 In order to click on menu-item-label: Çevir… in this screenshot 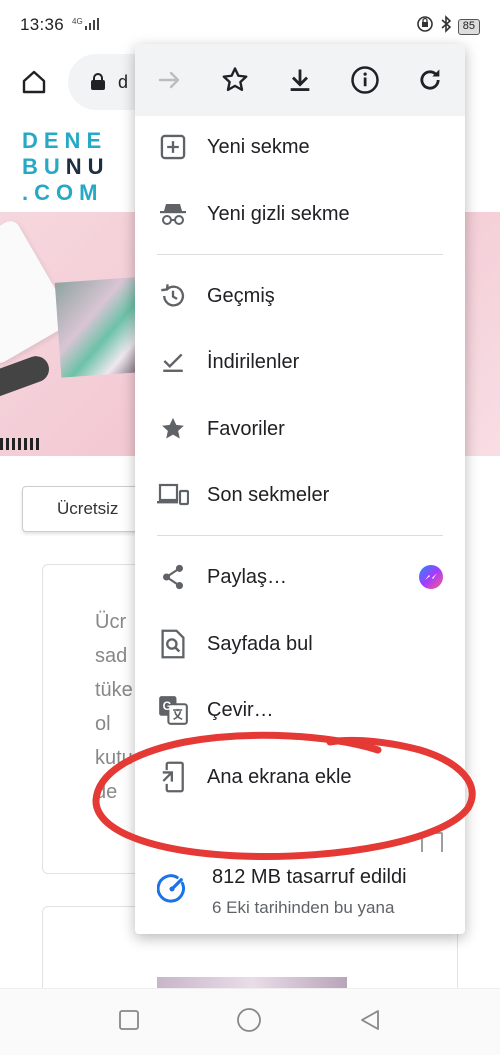, I will do `click(240, 709)`.